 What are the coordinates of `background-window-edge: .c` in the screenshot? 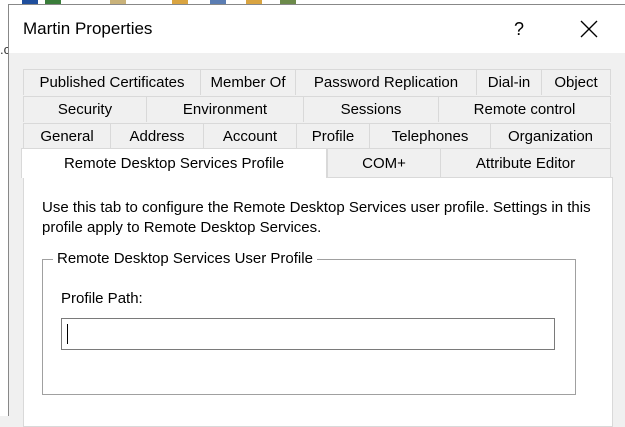 It's located at (5, 211).